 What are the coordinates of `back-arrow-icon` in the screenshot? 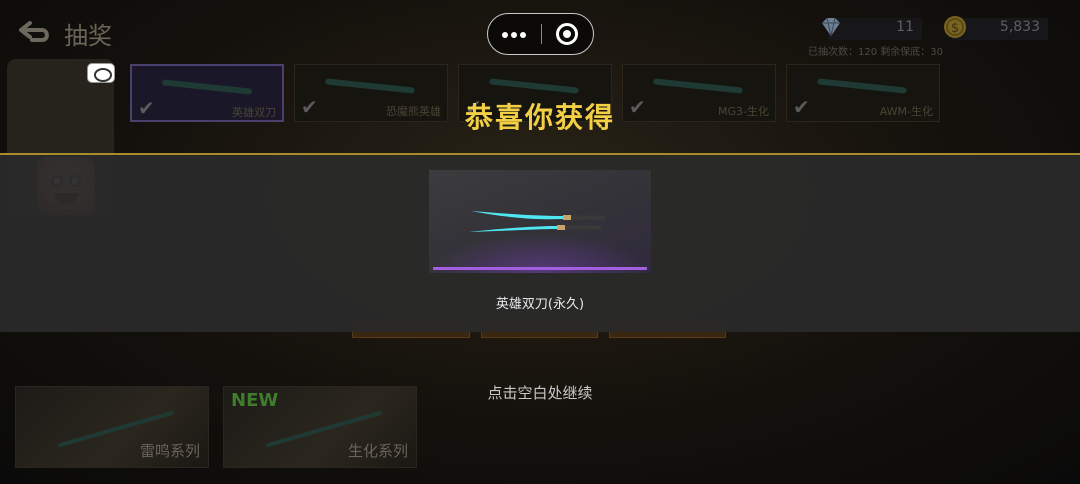 It's located at (35, 32).